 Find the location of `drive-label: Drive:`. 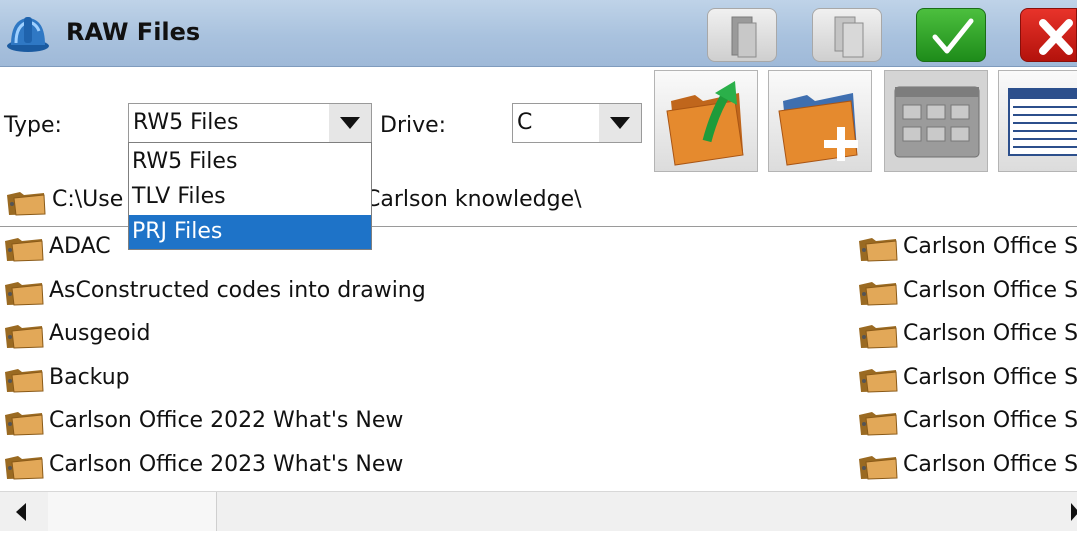

drive-label: Drive: is located at coordinates (413, 125).